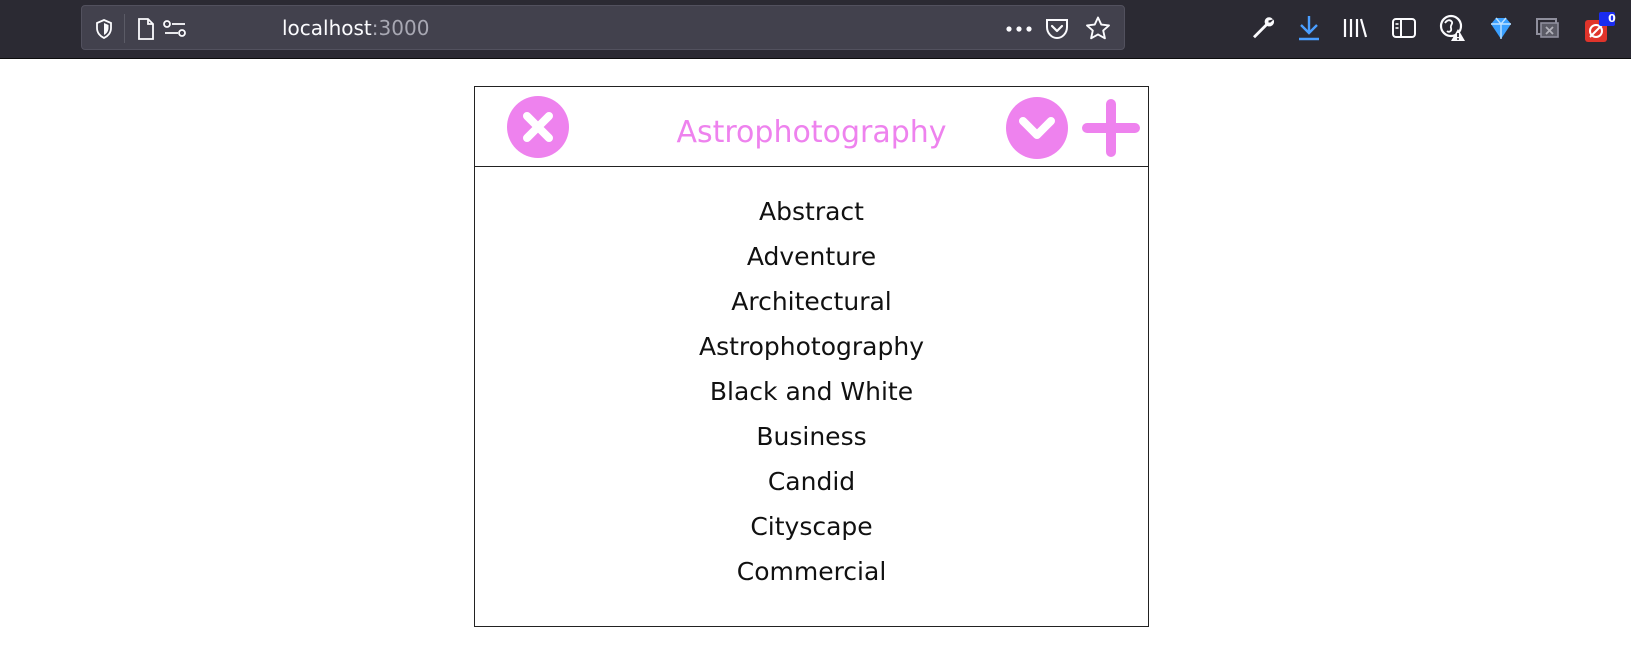 This screenshot has height=665, width=1631. Describe the element at coordinates (400, 28) in the screenshot. I see `url-port: :3000` at that location.